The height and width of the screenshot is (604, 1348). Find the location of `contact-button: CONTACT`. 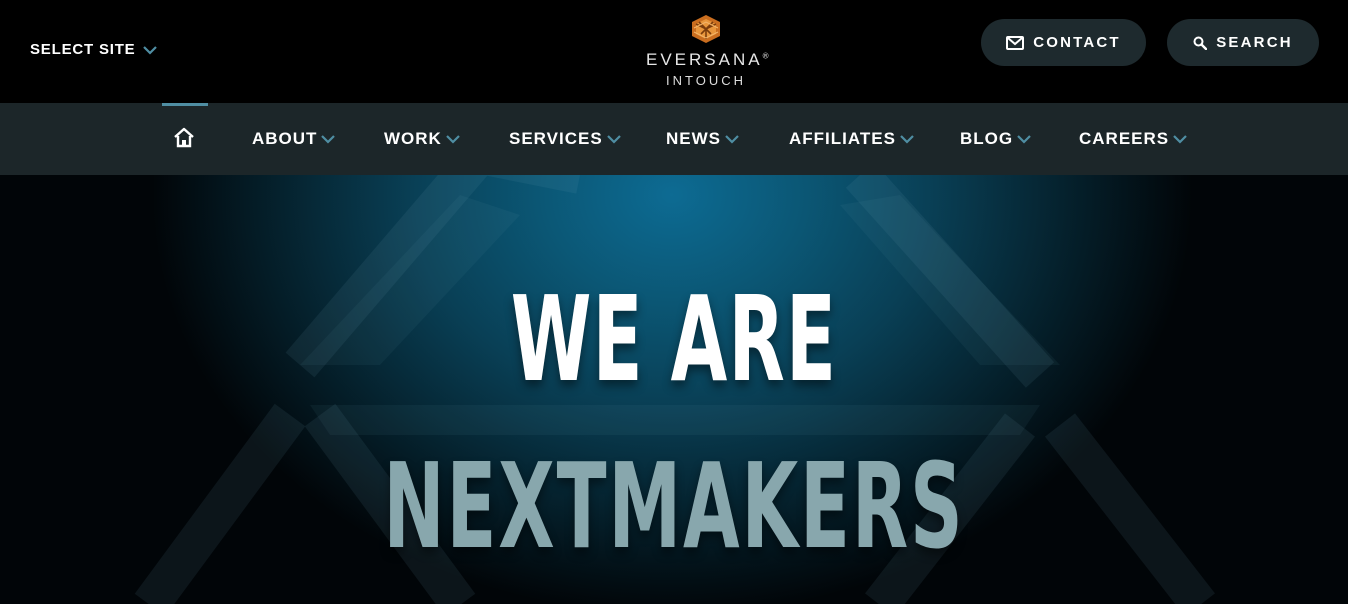

contact-button: CONTACT is located at coordinates (1063, 42).